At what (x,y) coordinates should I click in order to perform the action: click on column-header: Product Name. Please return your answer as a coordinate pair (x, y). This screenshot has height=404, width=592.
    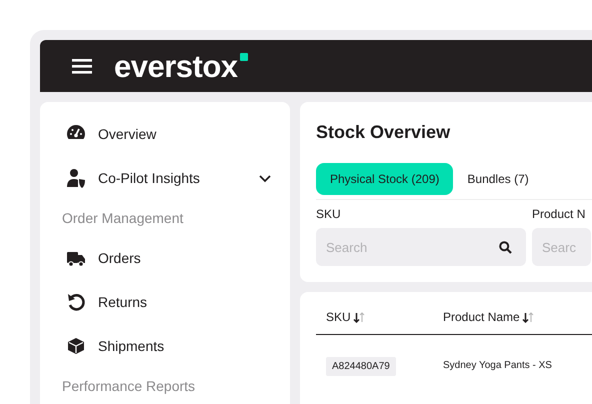
    Looking at the image, I should click on (481, 317).